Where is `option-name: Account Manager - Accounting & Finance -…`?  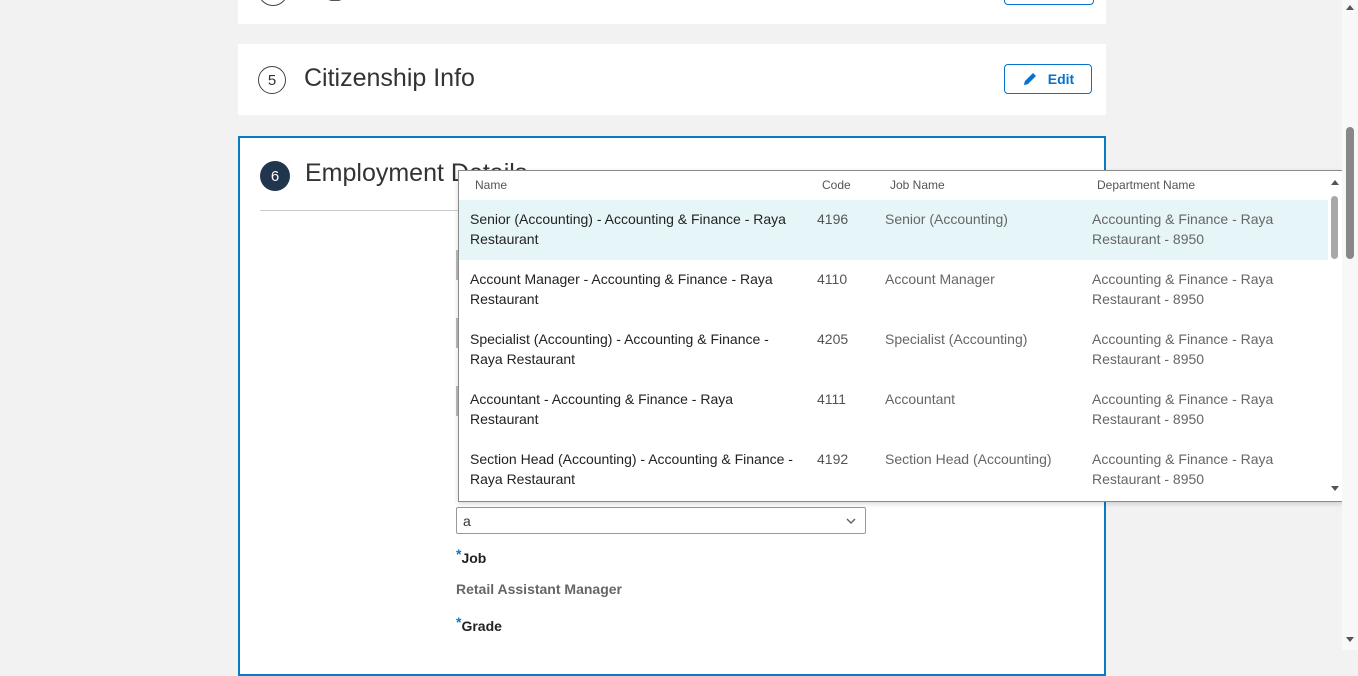 option-name: Account Manager - Accounting & Finance -… is located at coordinates (621, 289).